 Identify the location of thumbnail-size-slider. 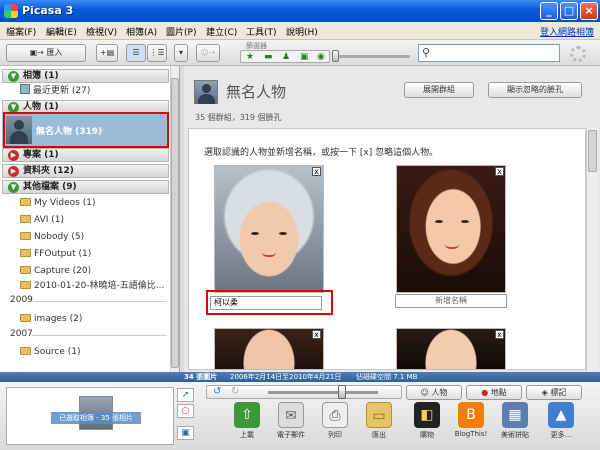
(323, 392).